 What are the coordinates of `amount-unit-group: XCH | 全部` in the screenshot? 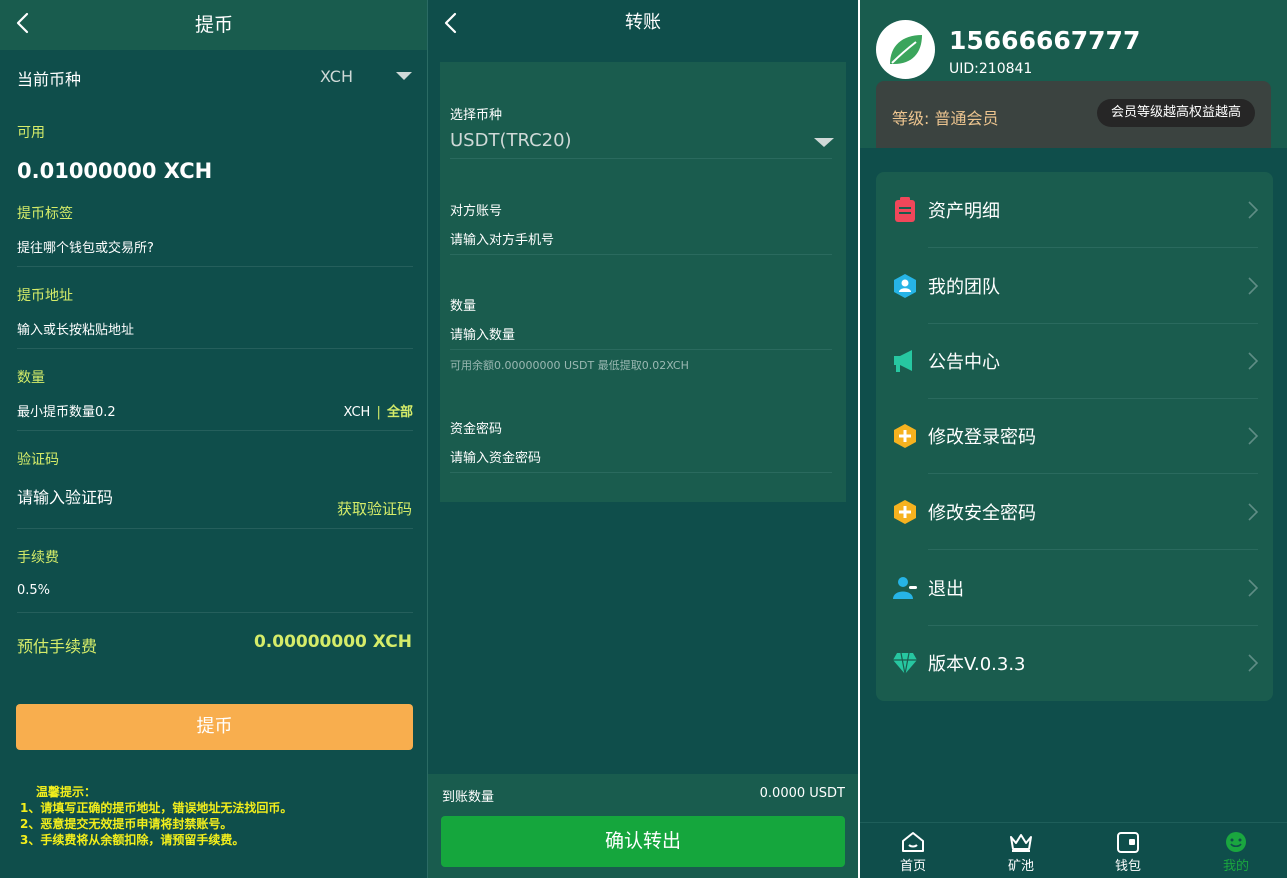 It's located at (379, 410).